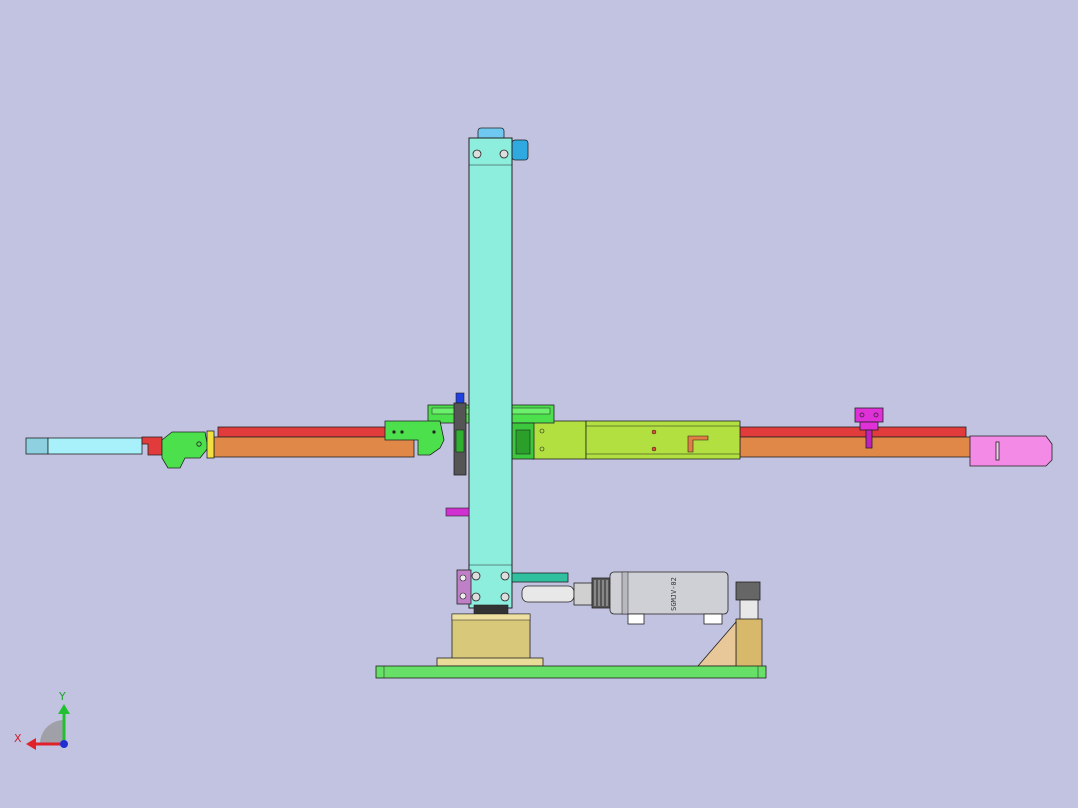 Image resolution: width=1078 pixels, height=808 pixels. I want to click on motor-assembly: SGMJV-02, so click(642, 619).